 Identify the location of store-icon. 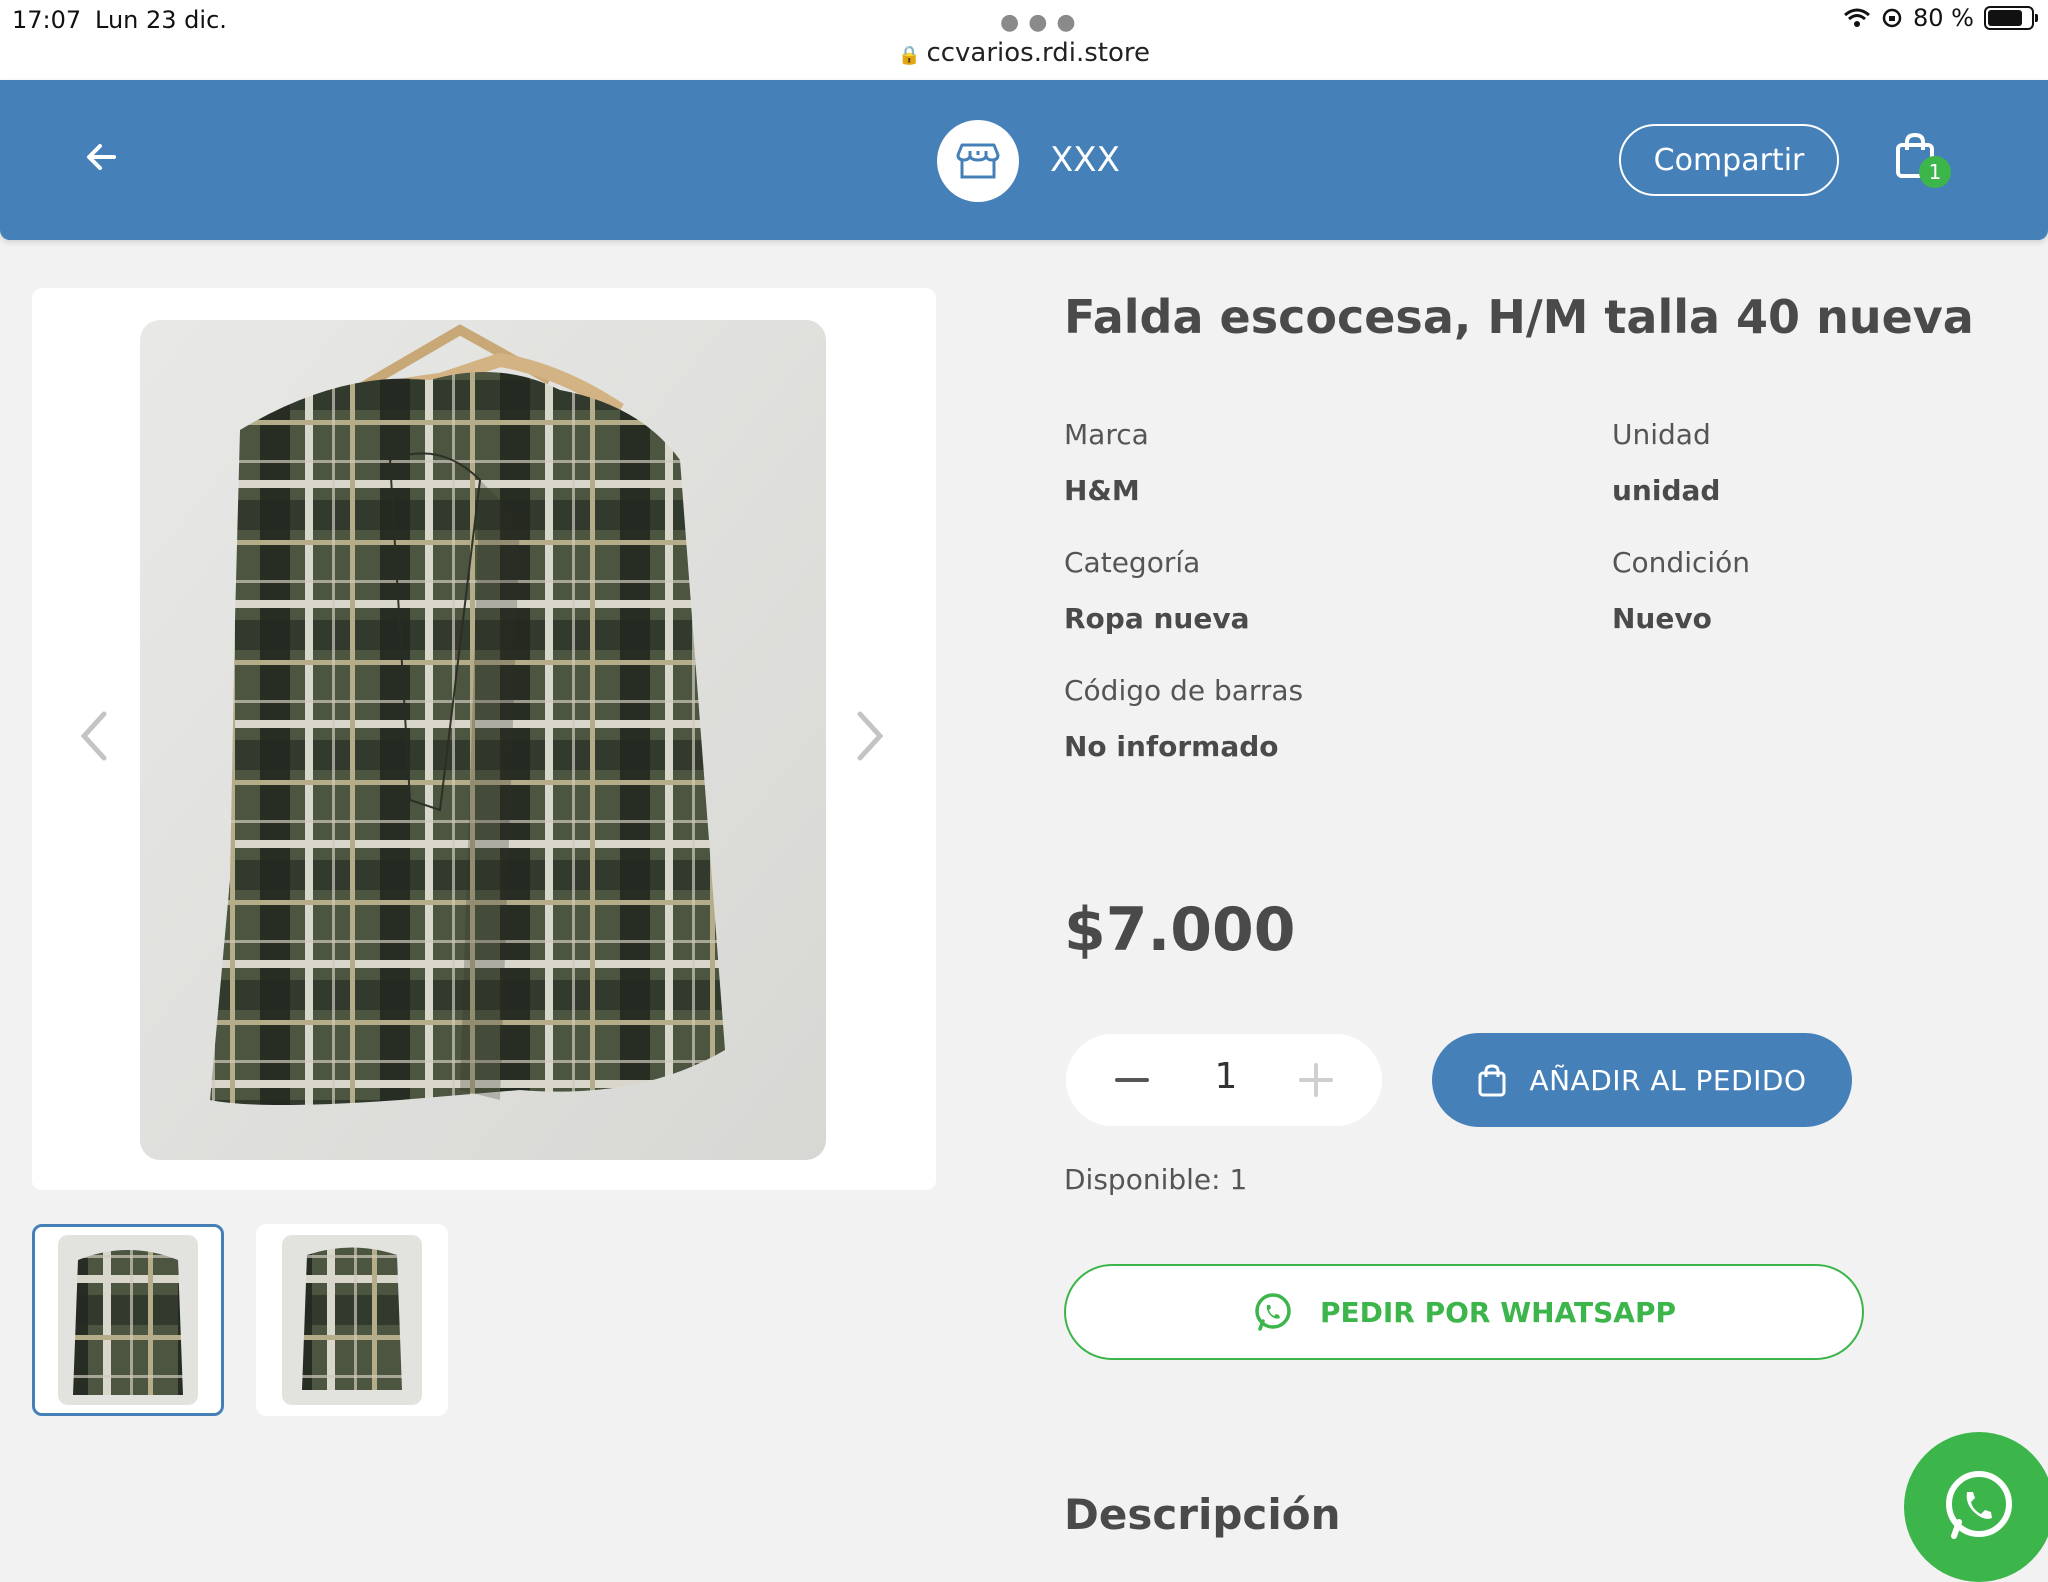
(978, 161).